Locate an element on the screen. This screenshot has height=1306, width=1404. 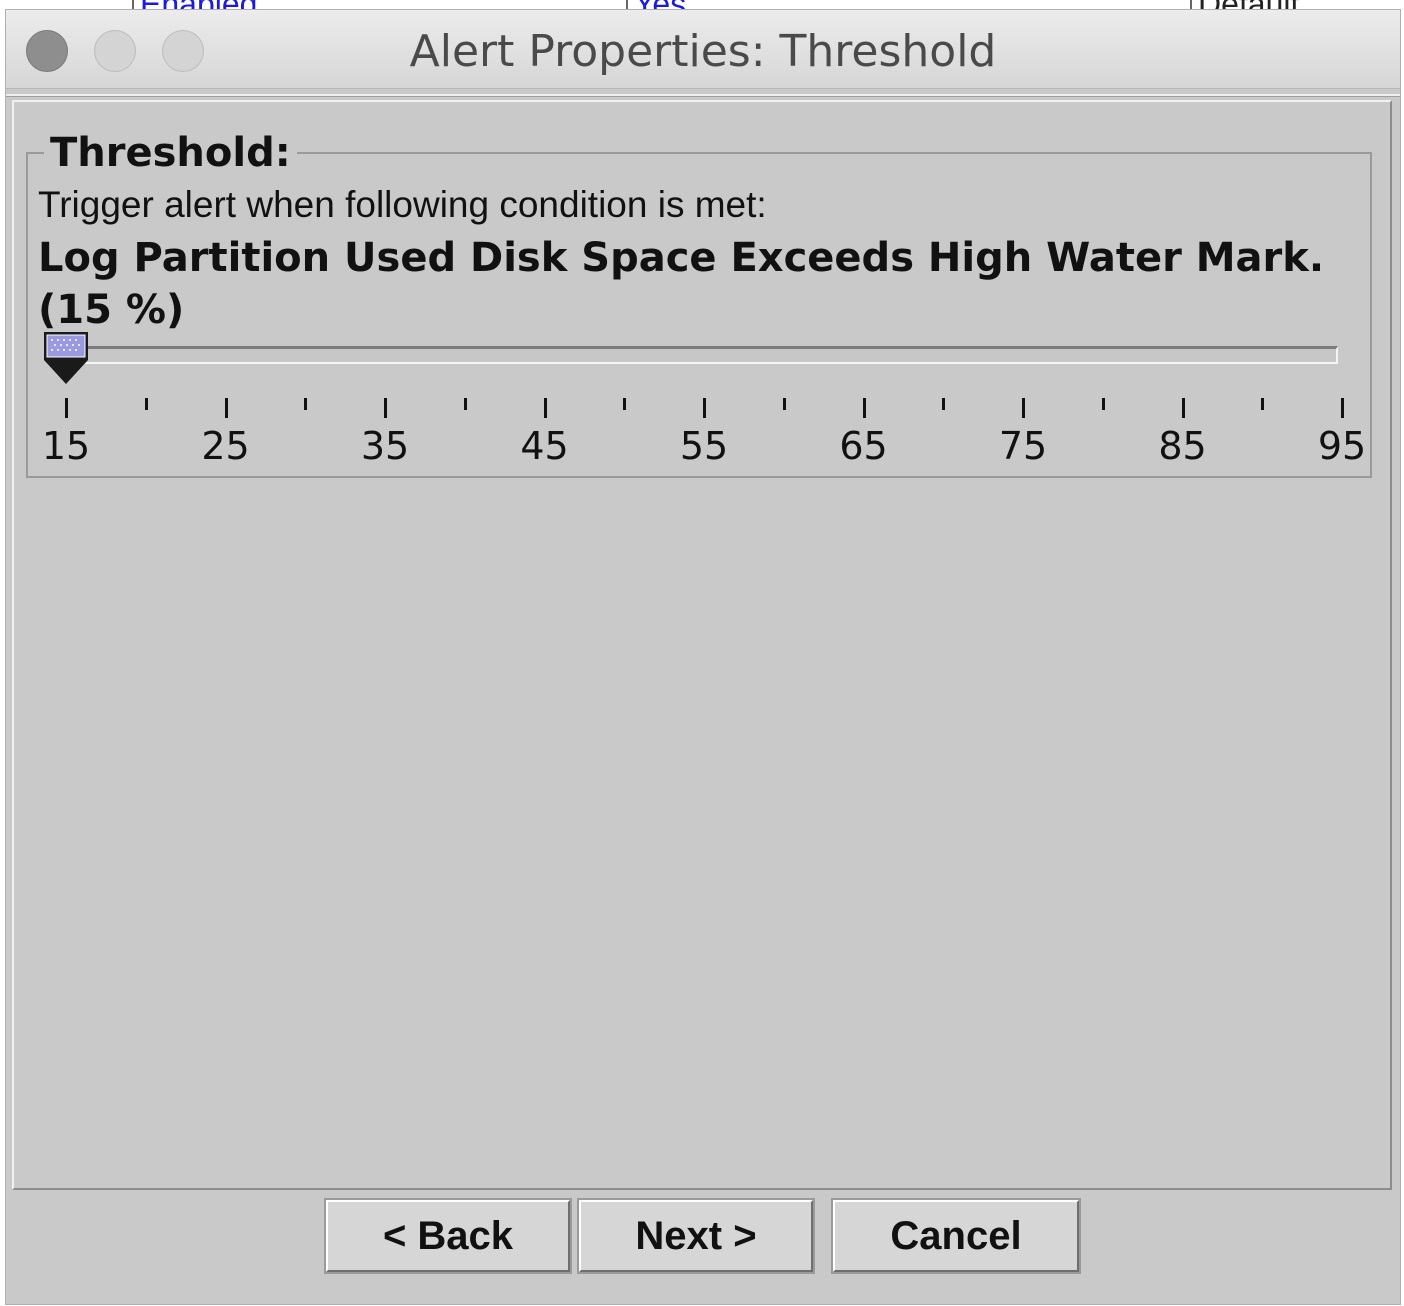
tick-label: 75 is located at coordinates (1023, 446).